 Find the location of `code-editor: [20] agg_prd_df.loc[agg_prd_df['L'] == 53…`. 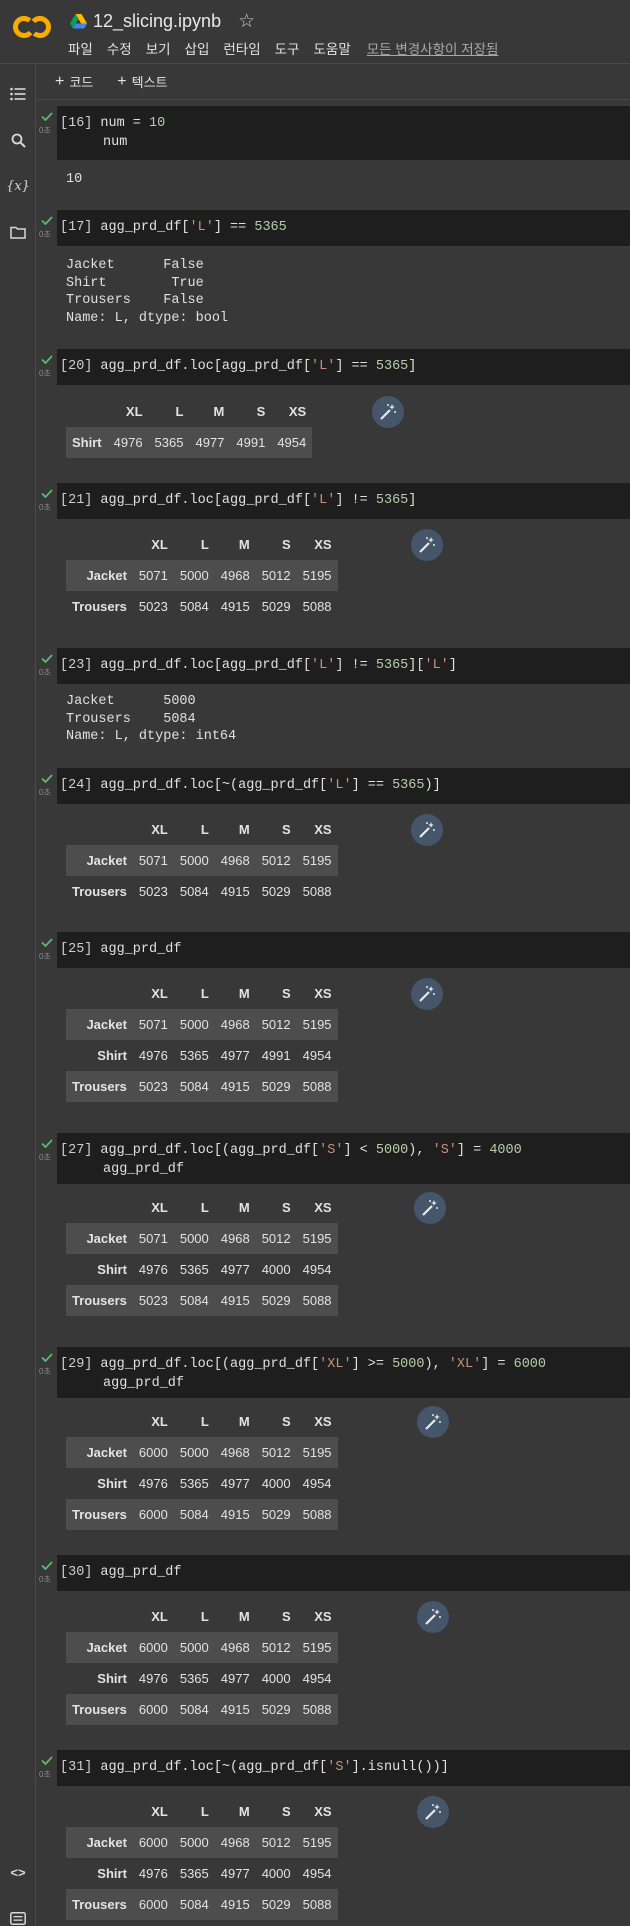

code-editor: [20] agg_prd_df.loc[agg_prd_df['L'] == 53… is located at coordinates (343, 367).